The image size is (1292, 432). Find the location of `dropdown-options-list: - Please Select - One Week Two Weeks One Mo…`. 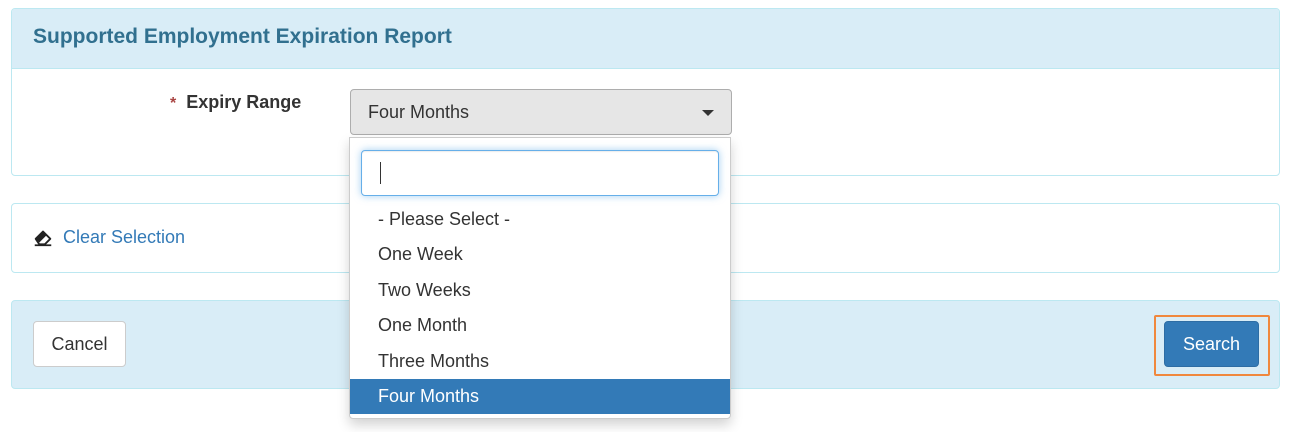

dropdown-options-list: - Please Select - One Week Two Weeks One Mo… is located at coordinates (540, 308).